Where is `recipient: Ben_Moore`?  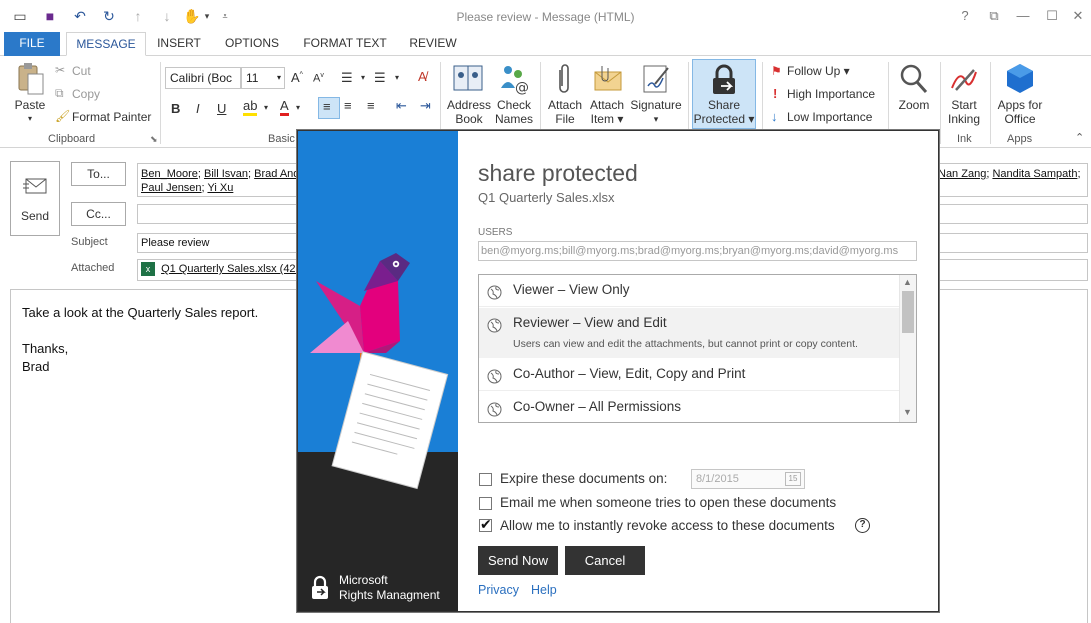
recipient: Ben_Moore is located at coordinates (169, 174).